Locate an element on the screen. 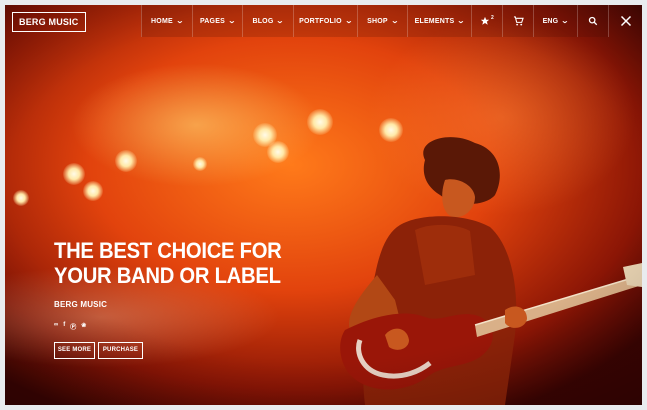 The image size is (647, 410). pinterest-icon: Ⓟ is located at coordinates (73, 326).